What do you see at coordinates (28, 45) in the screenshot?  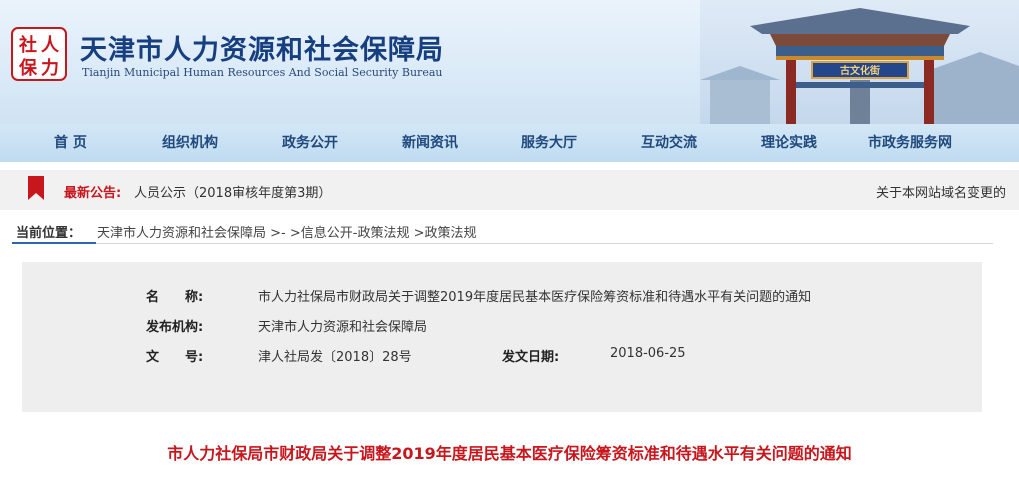 I see `svg-text: 社` at bounding box center [28, 45].